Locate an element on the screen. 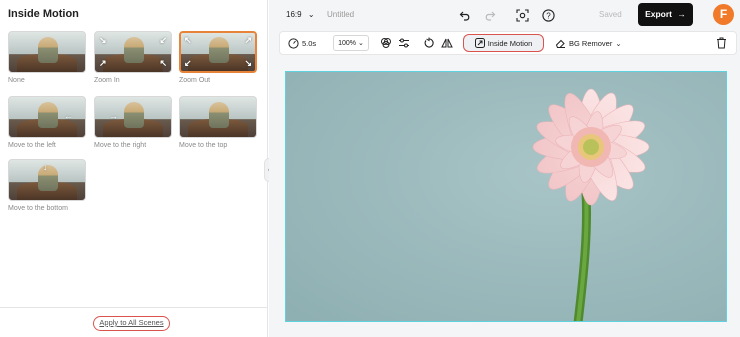 This screenshot has width=740, height=337. zoom-out-arrows-icon: ↖ ↗ ↙ ↘ is located at coordinates (218, 51).